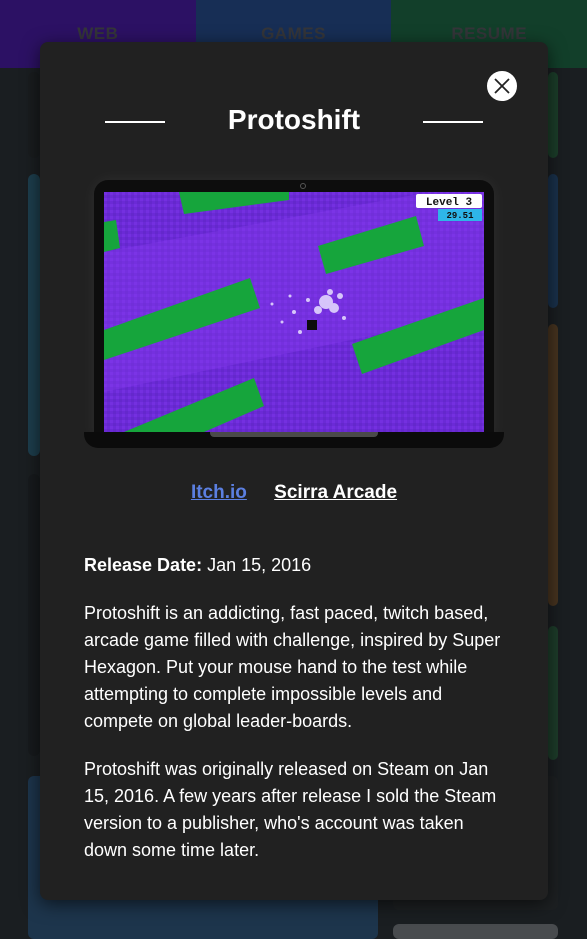  What do you see at coordinates (143, 565) in the screenshot?
I see `release-date-label: Release Date:` at bounding box center [143, 565].